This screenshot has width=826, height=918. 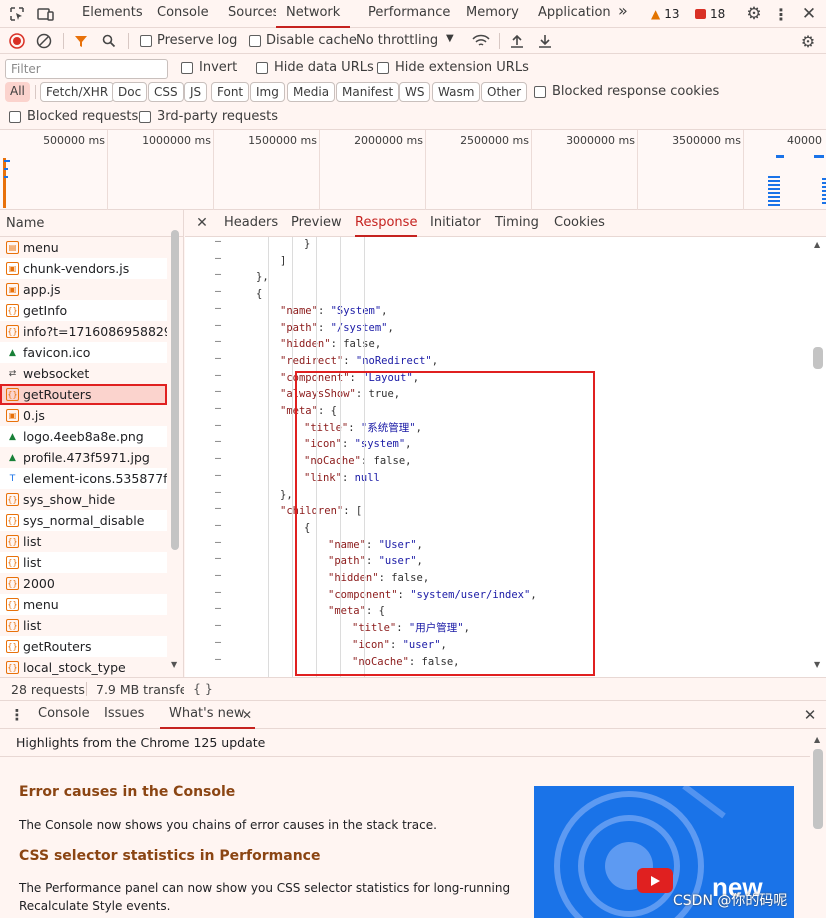 What do you see at coordinates (492, 14) in the screenshot?
I see `tab-memory: Memory` at bounding box center [492, 14].